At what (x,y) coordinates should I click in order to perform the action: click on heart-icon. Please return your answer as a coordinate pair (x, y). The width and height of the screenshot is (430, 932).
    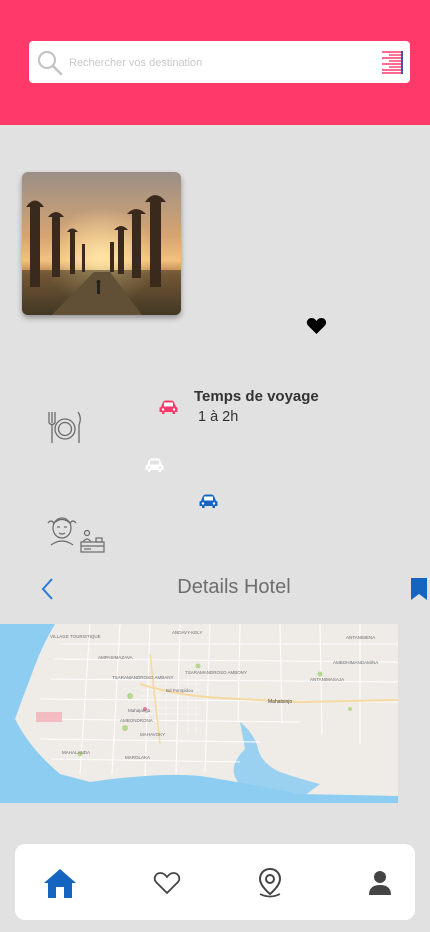
    Looking at the image, I should click on (316, 326).